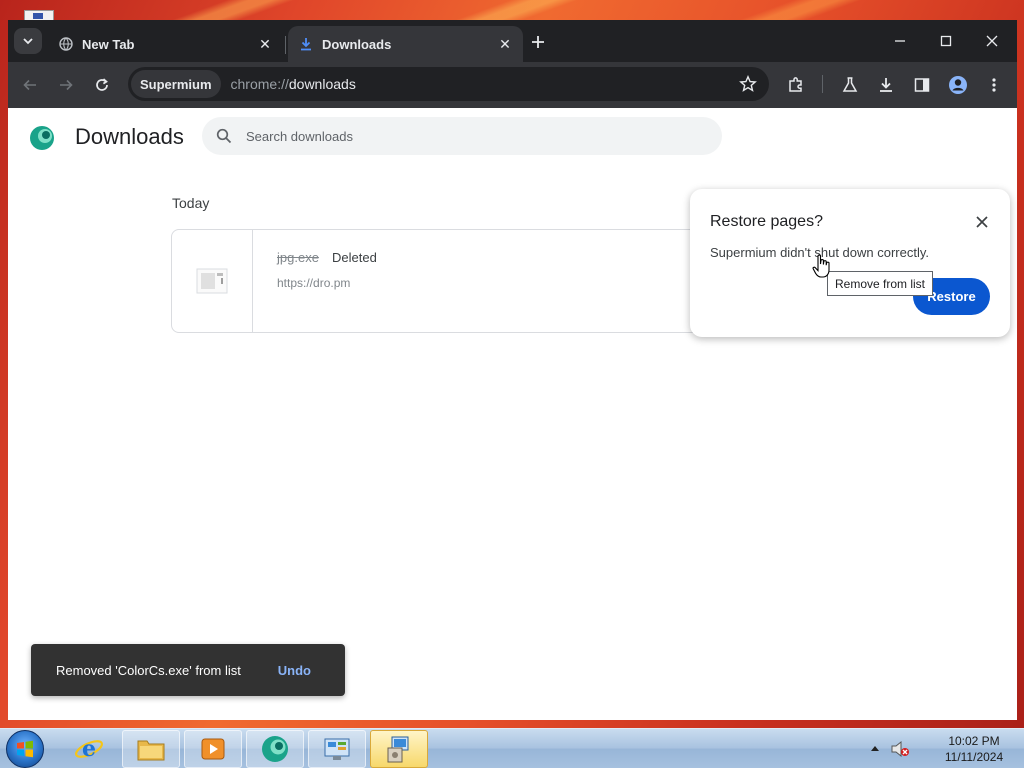 The height and width of the screenshot is (768, 1024). I want to click on undo-button: Undo, so click(294, 670).